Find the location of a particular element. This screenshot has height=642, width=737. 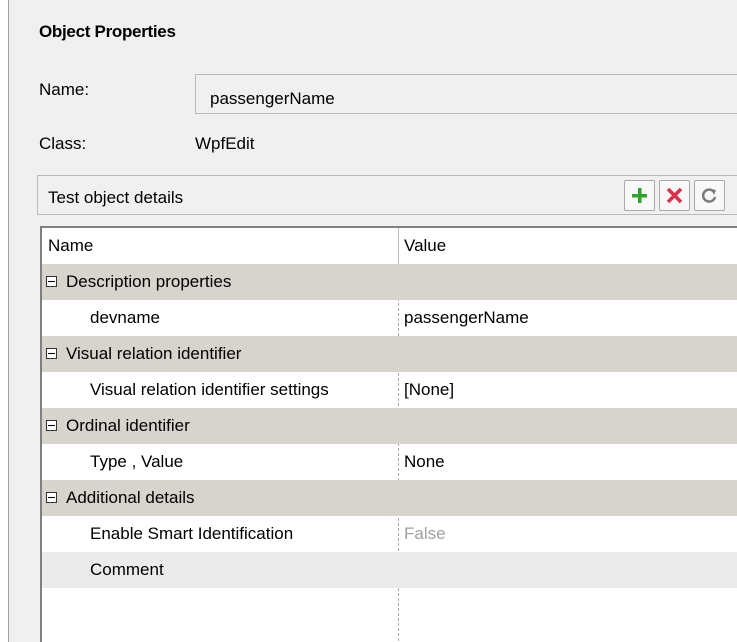

delete-x-icon is located at coordinates (674, 195).